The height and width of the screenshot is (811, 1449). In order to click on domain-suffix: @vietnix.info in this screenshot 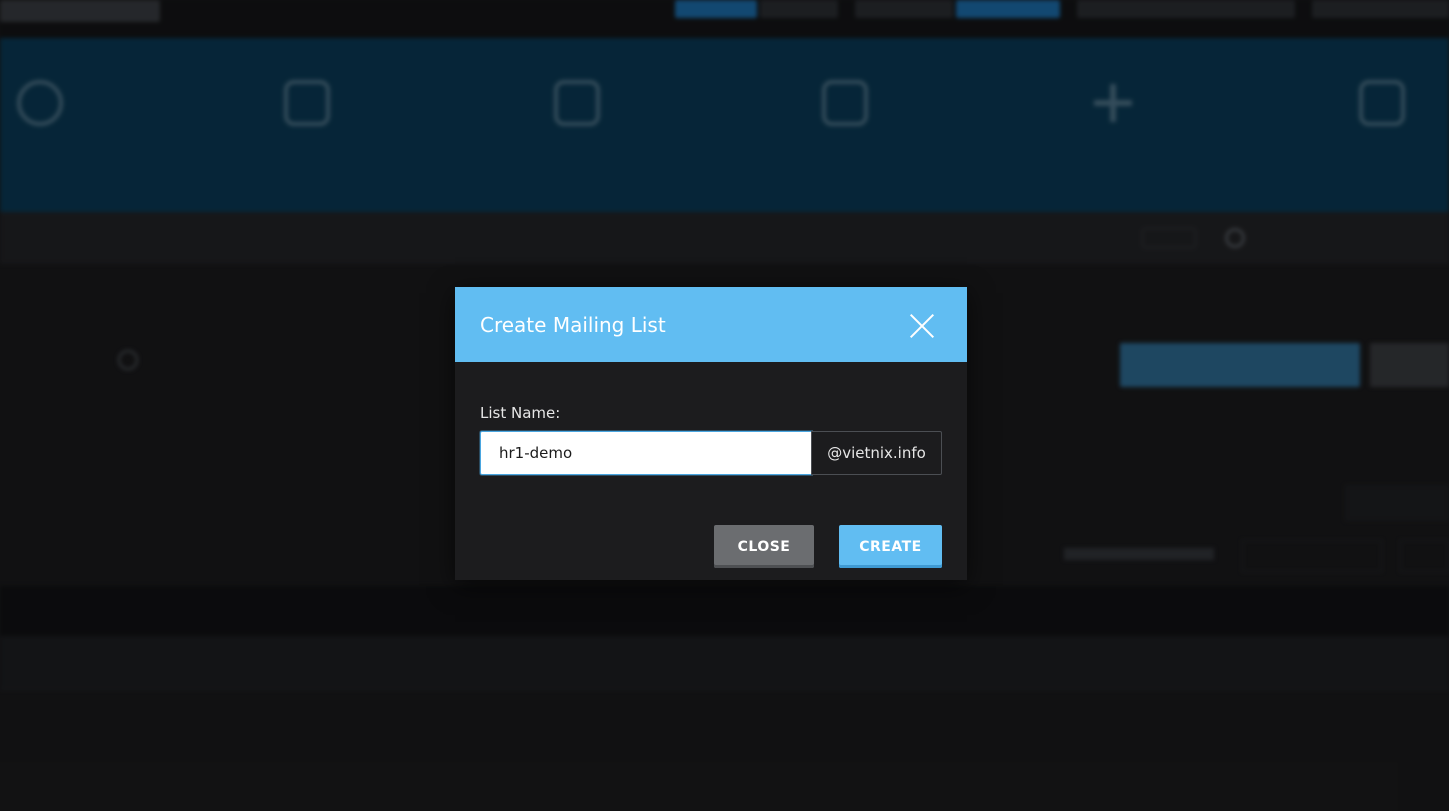, I will do `click(876, 453)`.